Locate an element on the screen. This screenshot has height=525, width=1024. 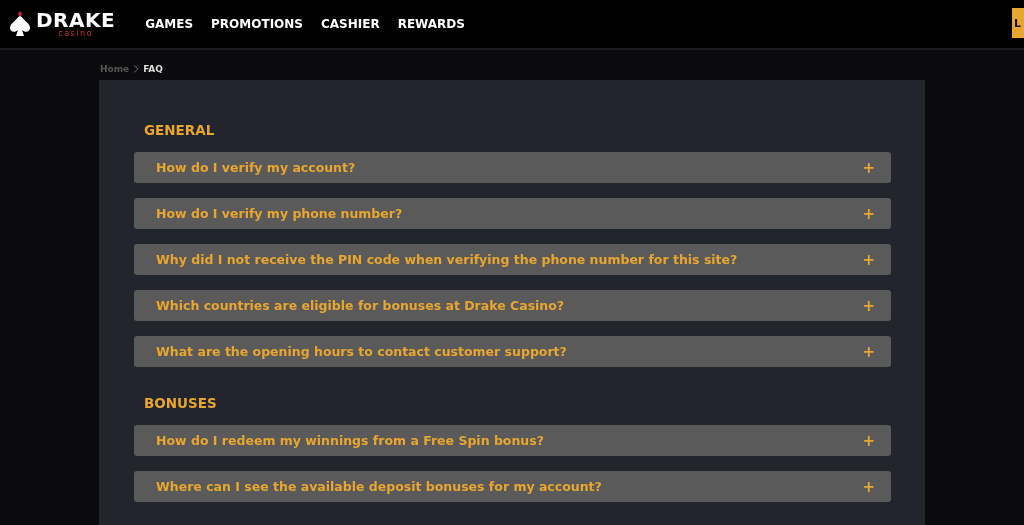
faq-question: Which countries are eligible for bonuses at Drake Casino? + is located at coordinates (512, 305).